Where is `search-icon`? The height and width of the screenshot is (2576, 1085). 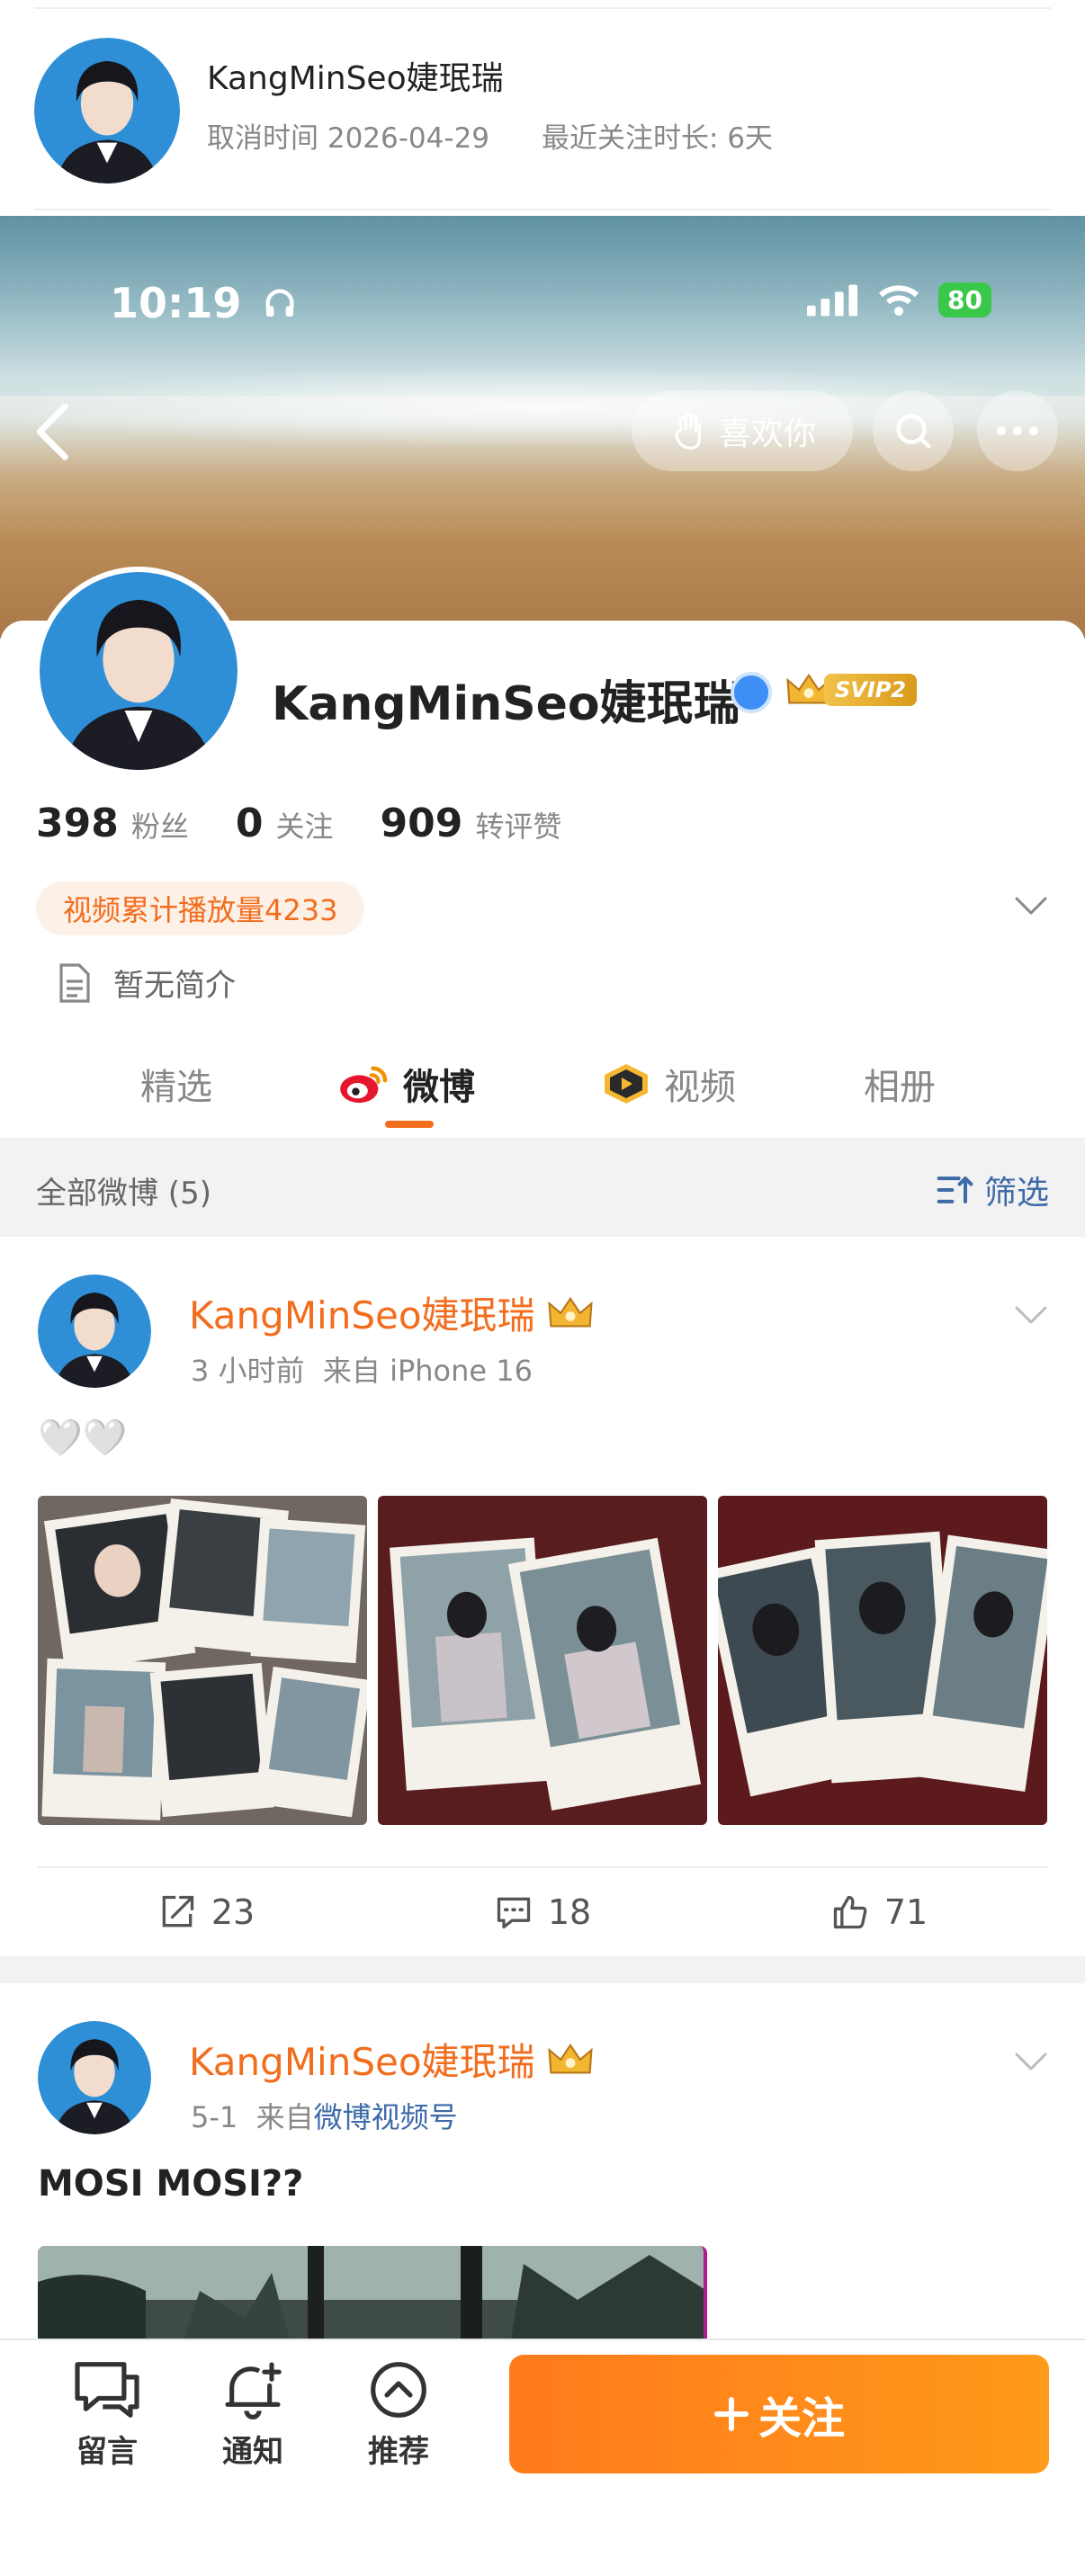
search-icon is located at coordinates (913, 431).